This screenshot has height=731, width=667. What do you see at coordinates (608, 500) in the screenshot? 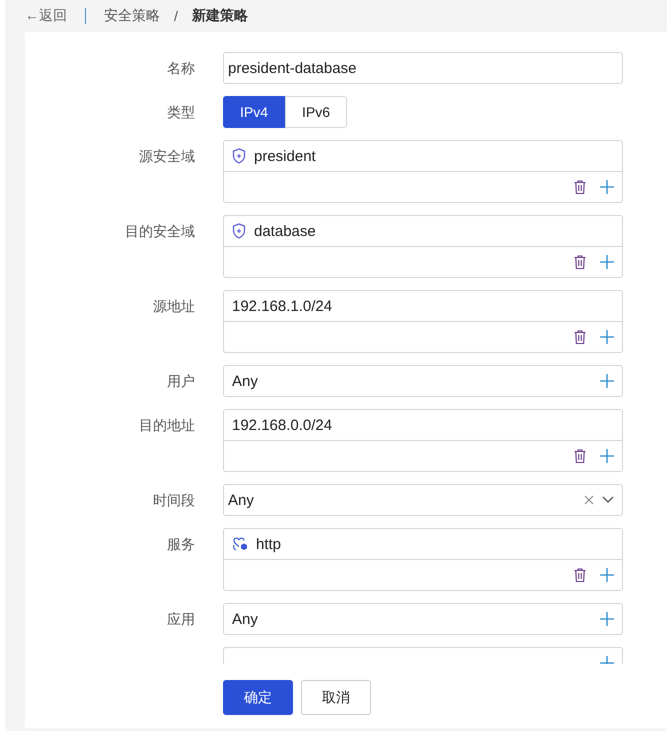
I see `chevron-down-icon` at bounding box center [608, 500].